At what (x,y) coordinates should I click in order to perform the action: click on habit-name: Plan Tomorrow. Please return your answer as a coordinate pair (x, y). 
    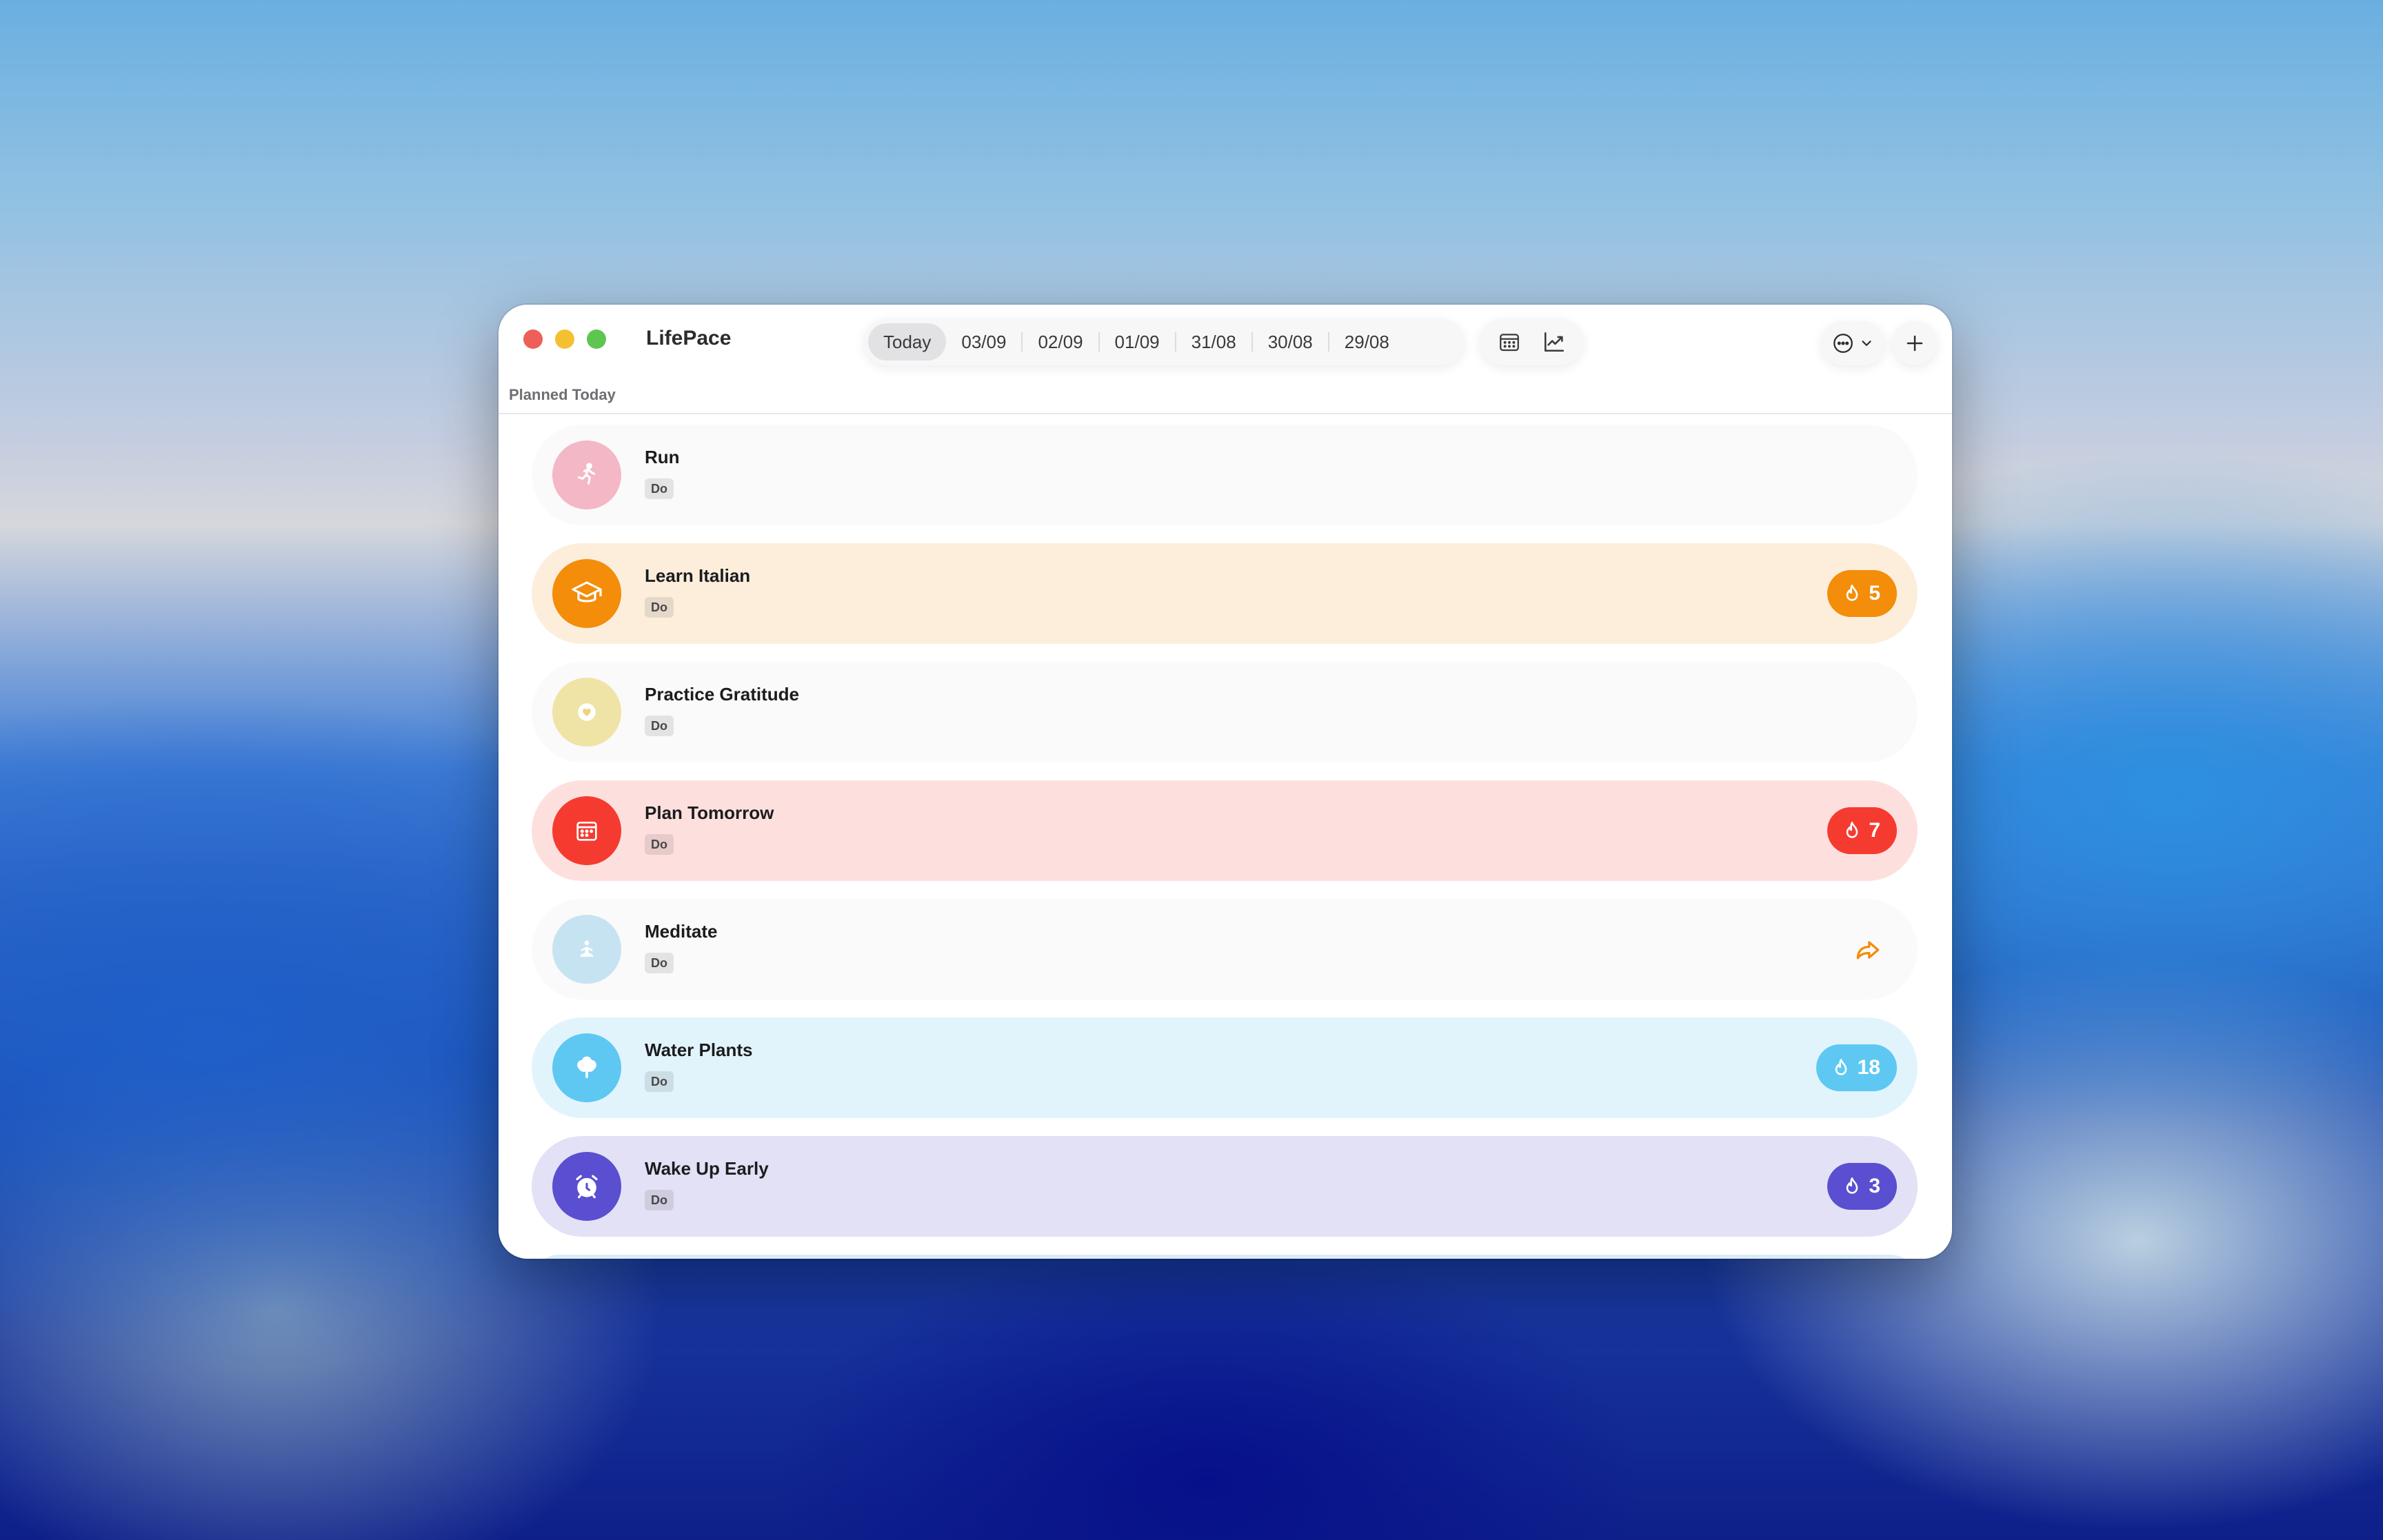
    Looking at the image, I should click on (709, 812).